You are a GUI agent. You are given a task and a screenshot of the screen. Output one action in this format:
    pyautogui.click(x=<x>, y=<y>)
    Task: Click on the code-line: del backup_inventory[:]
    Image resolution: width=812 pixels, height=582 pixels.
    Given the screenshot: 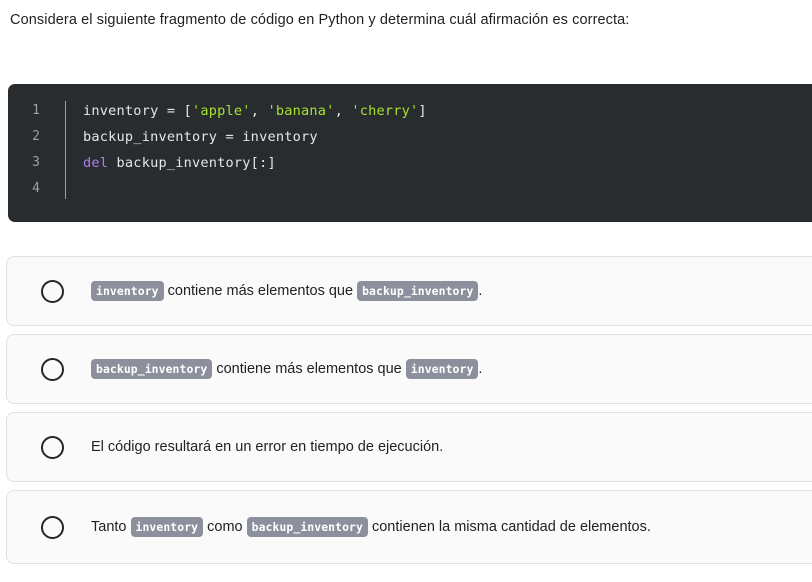 What is the action you would take?
    pyautogui.click(x=255, y=163)
    